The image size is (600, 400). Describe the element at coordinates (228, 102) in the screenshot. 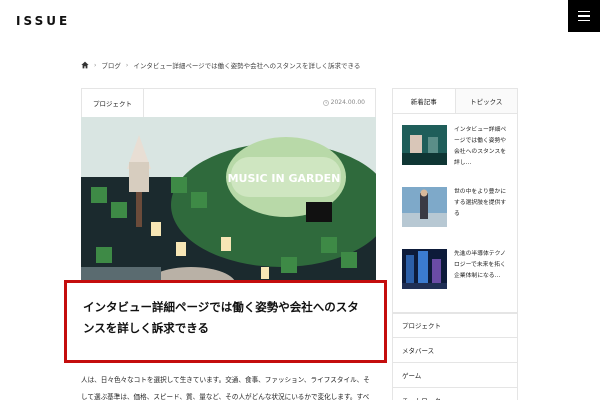

I see `article-meta: プロジェクト 2024.00.00` at that location.